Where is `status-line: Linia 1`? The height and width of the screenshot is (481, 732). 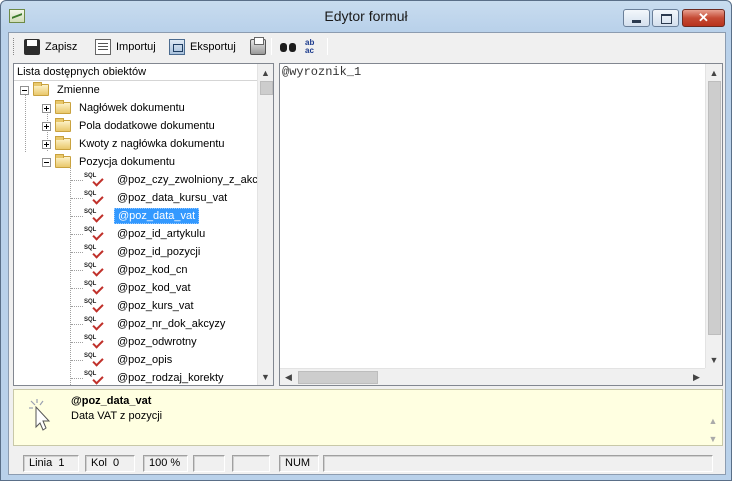 status-line: Linia 1 is located at coordinates (51, 463).